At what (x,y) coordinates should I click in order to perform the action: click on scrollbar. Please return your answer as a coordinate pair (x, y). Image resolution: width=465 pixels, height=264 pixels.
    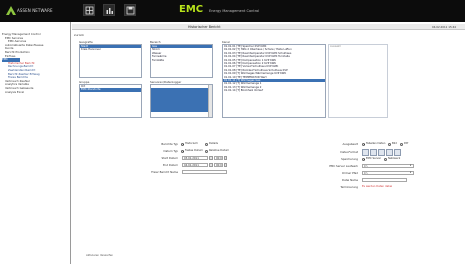
    Looking at the image, I should click on (210, 101).